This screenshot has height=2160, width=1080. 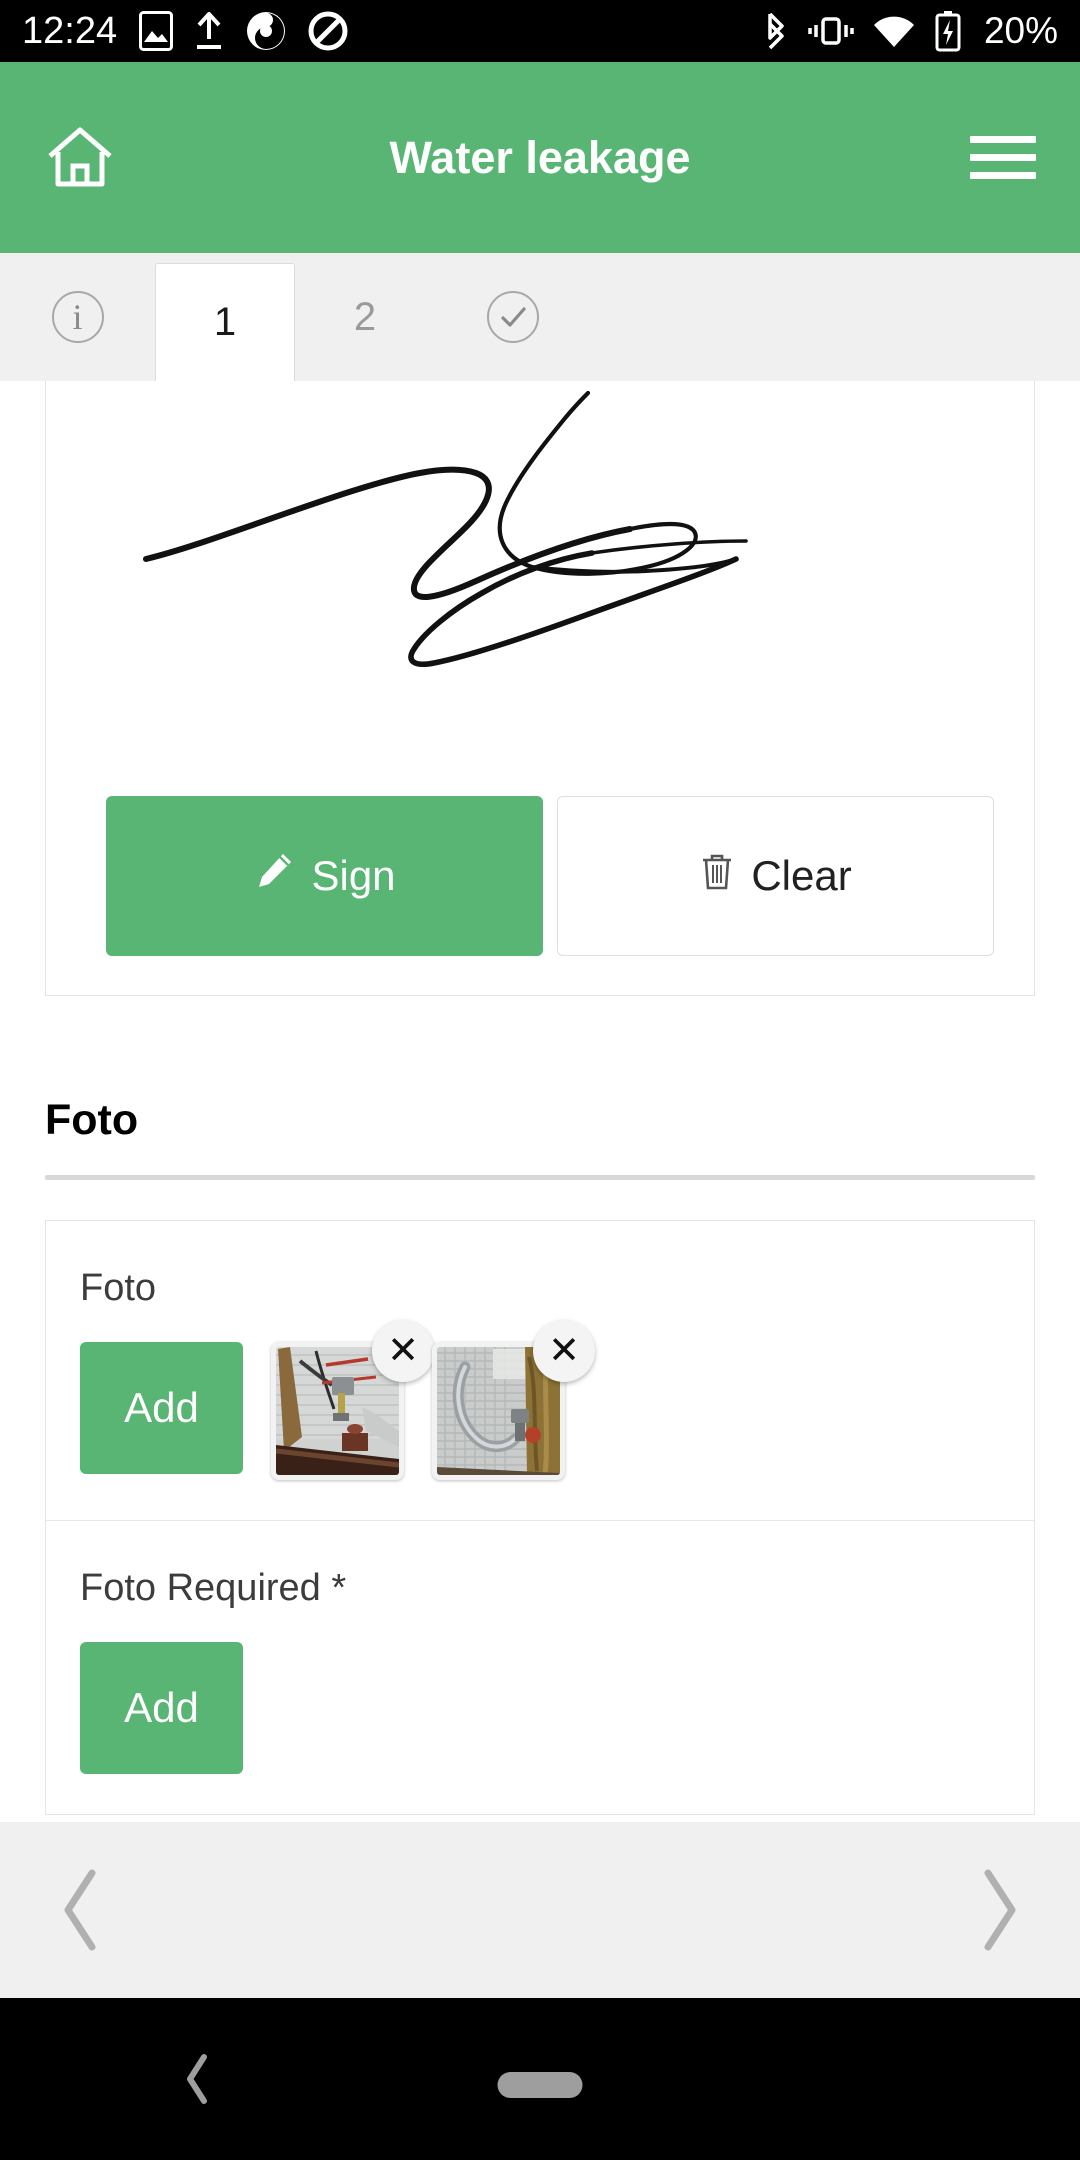 I want to click on tab-info: i, so click(x=77, y=317).